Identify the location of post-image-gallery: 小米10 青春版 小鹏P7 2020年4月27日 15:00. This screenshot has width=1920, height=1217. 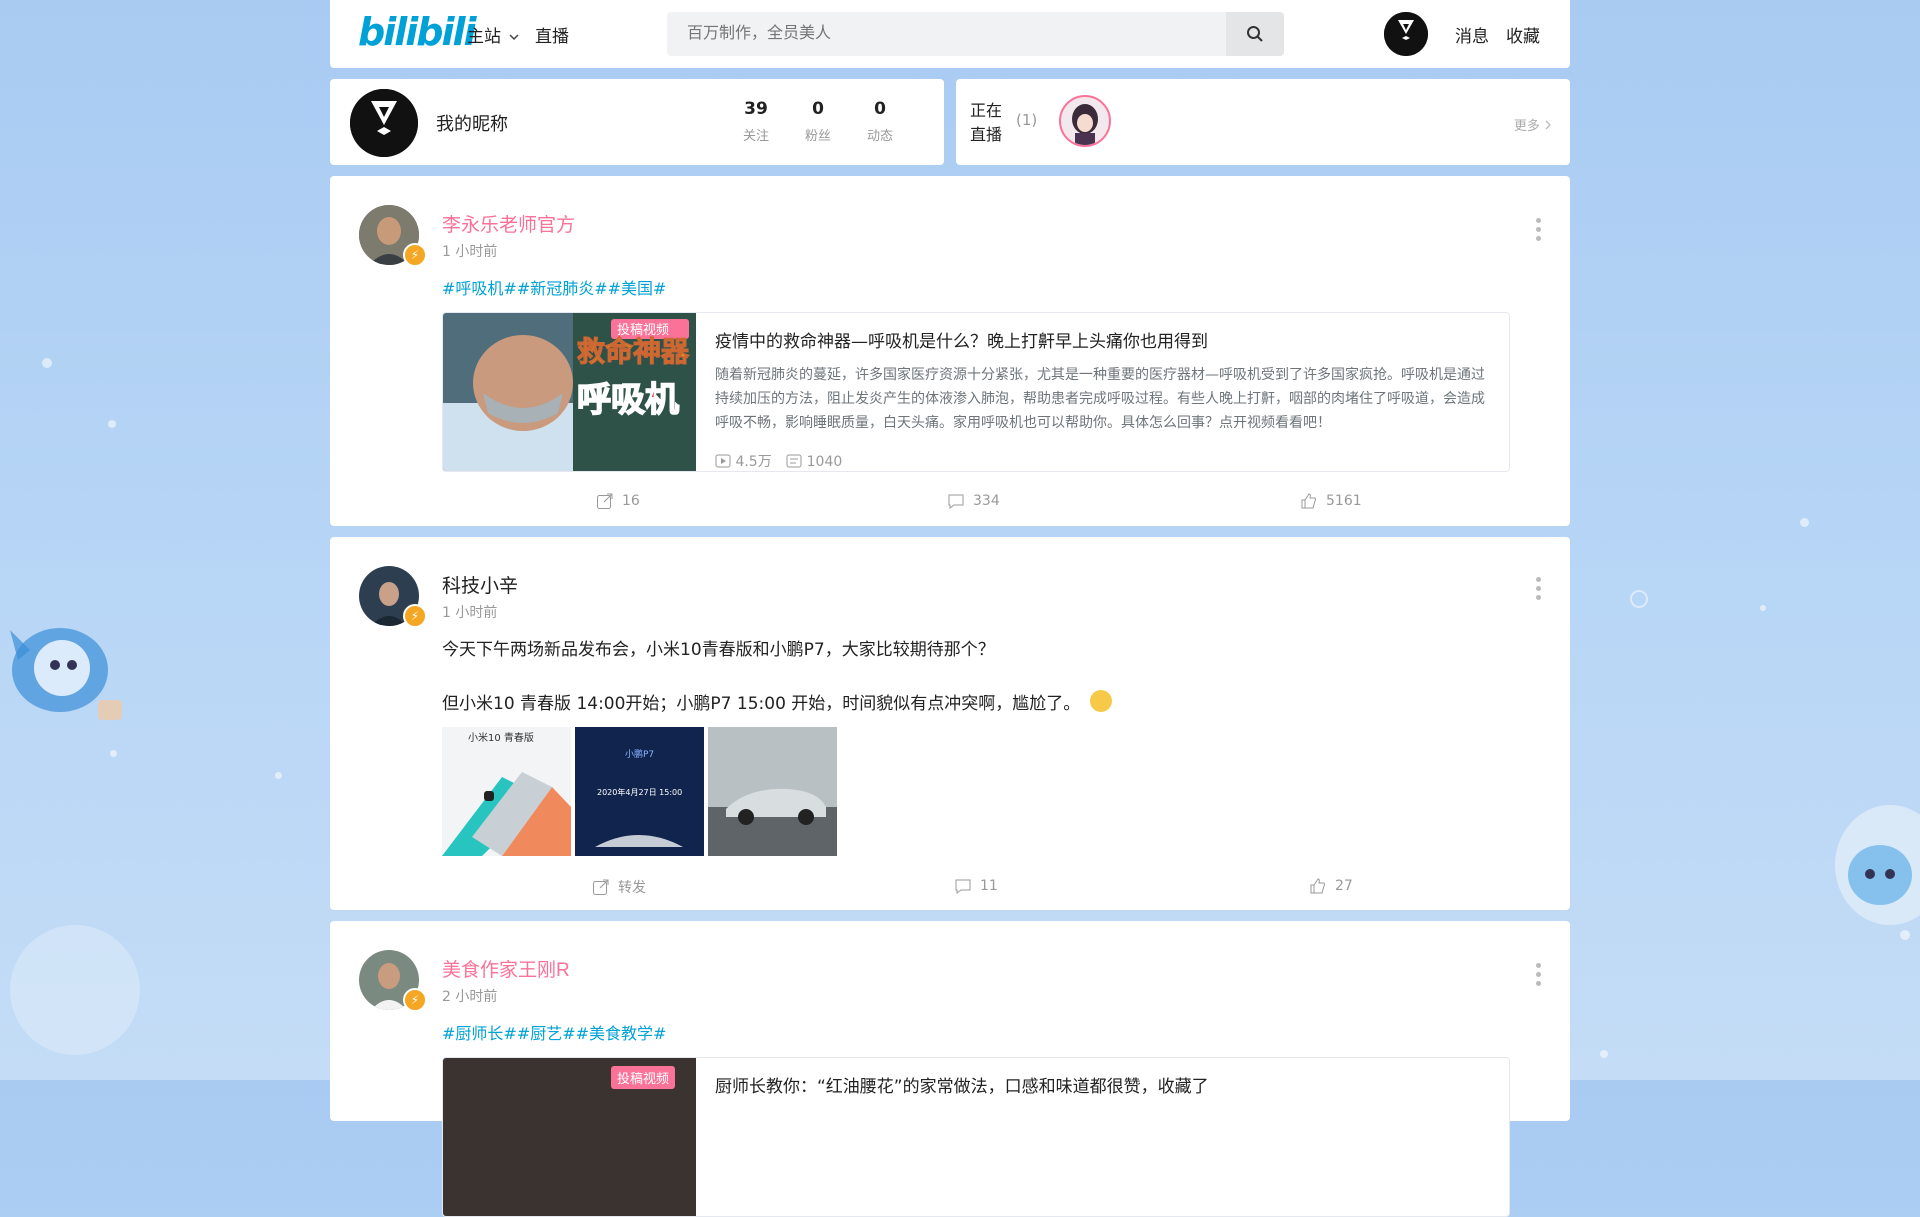
(639, 791).